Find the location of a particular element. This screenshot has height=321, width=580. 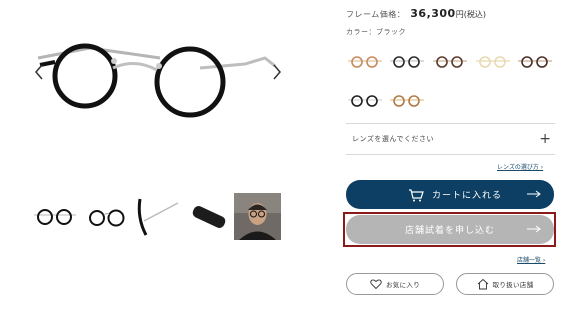

color-swatch-demi-gold is located at coordinates (407, 101).